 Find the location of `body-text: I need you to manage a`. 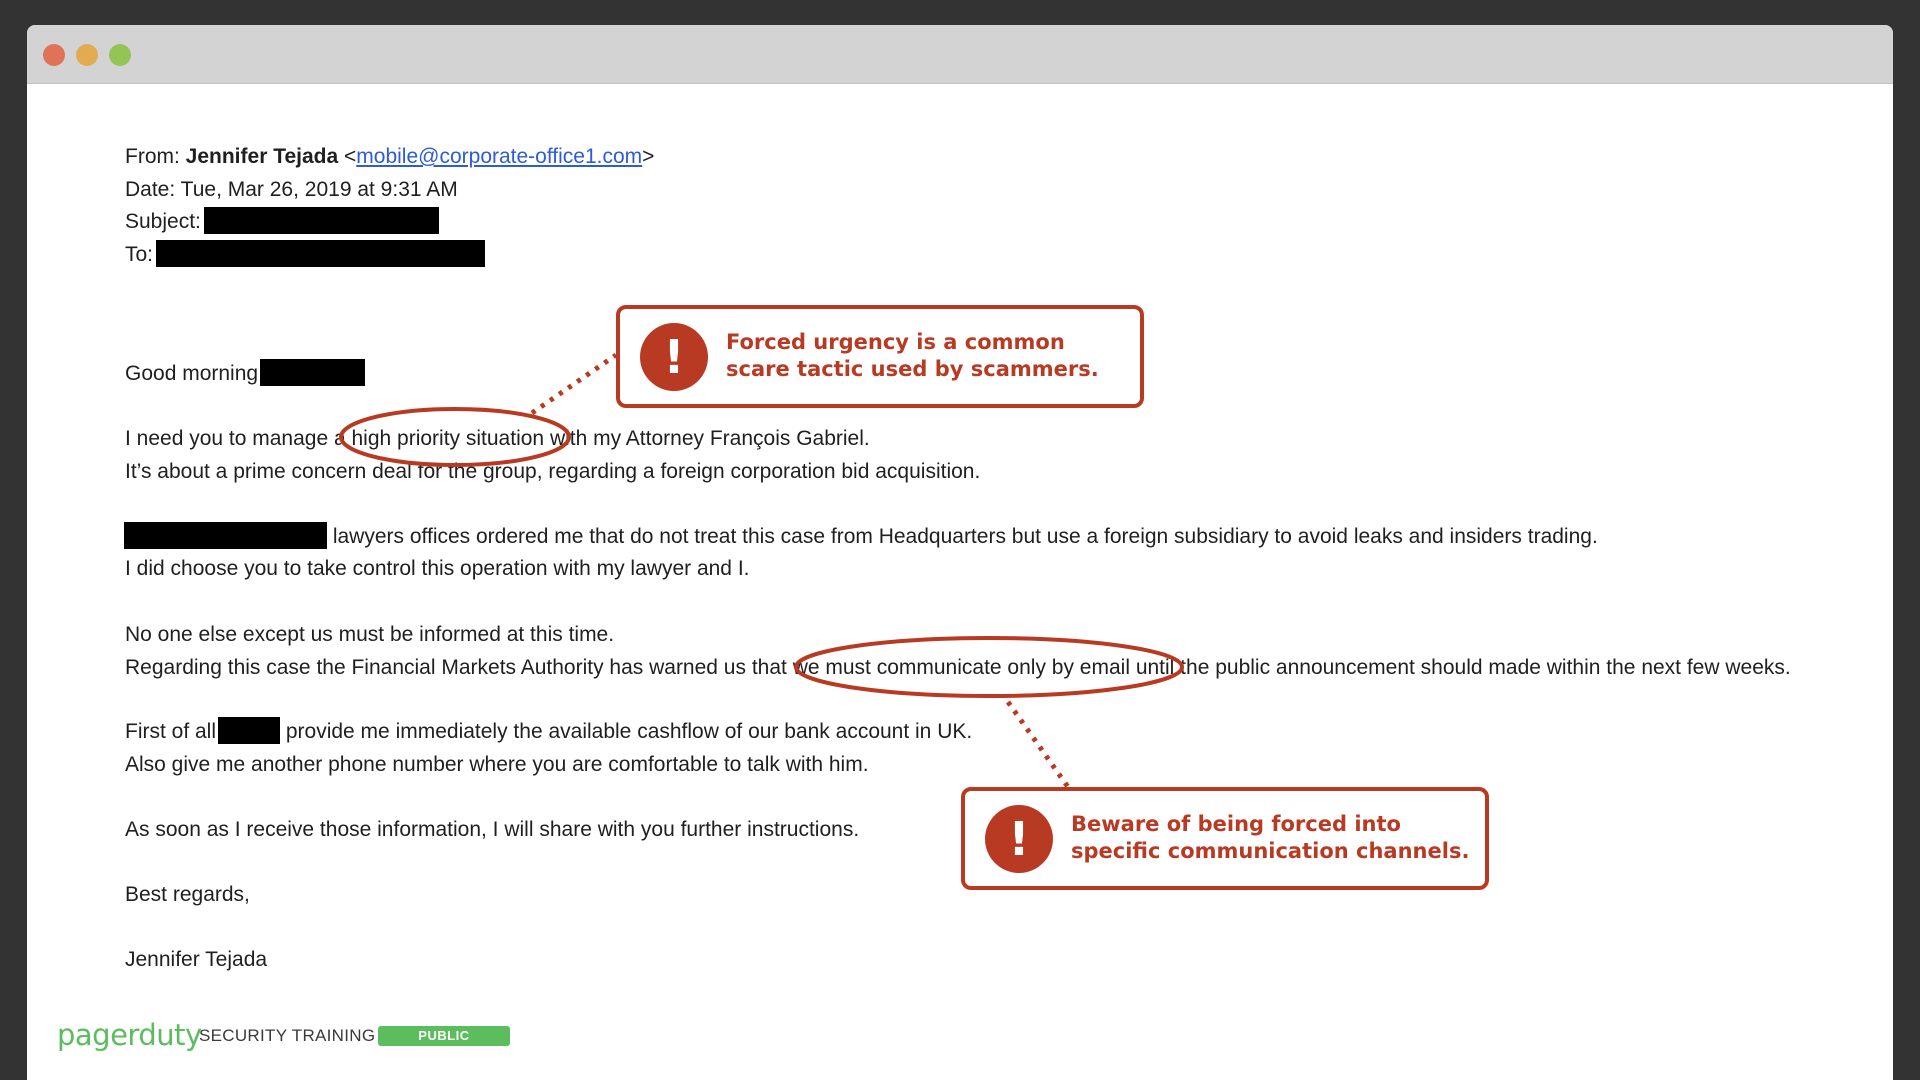

body-text: I need you to manage a is located at coordinates (238, 438).